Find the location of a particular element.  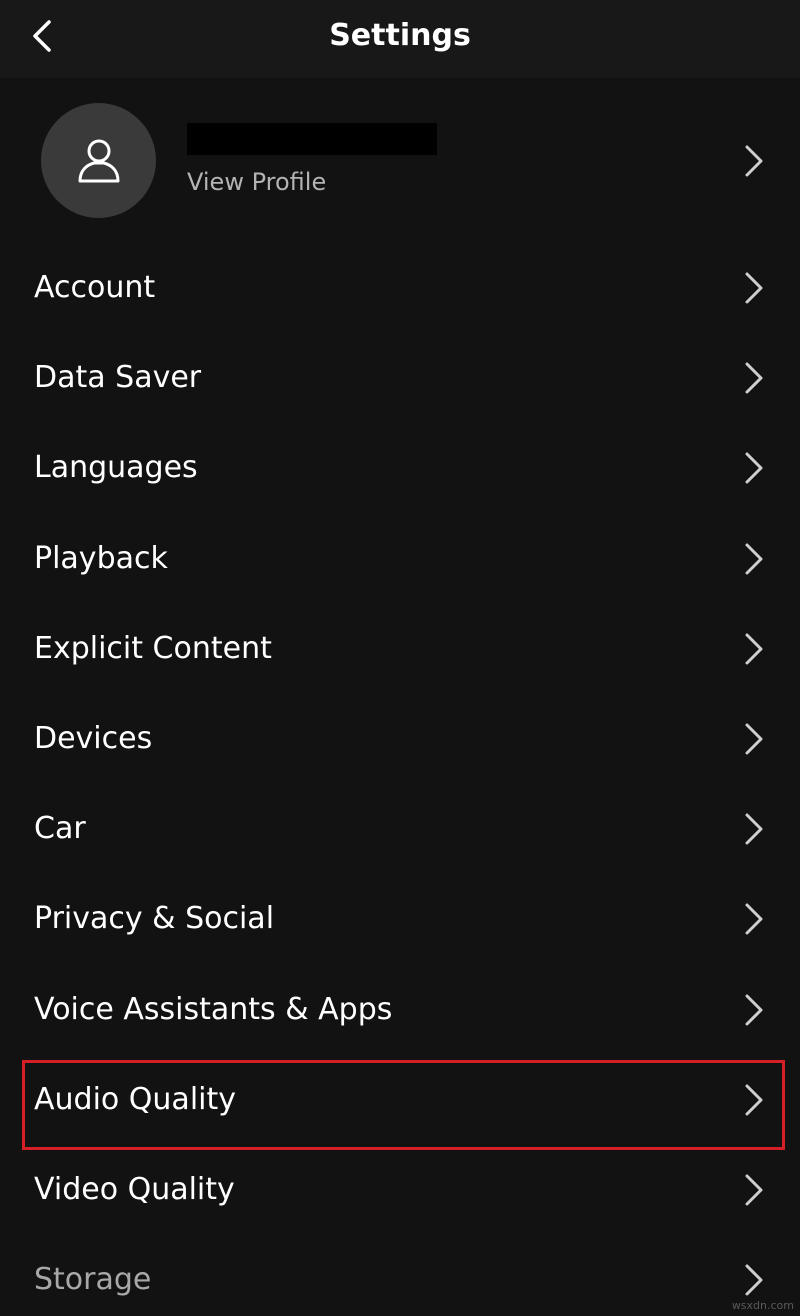

menu-item-data-saver: Data Saver is located at coordinates (400, 378).